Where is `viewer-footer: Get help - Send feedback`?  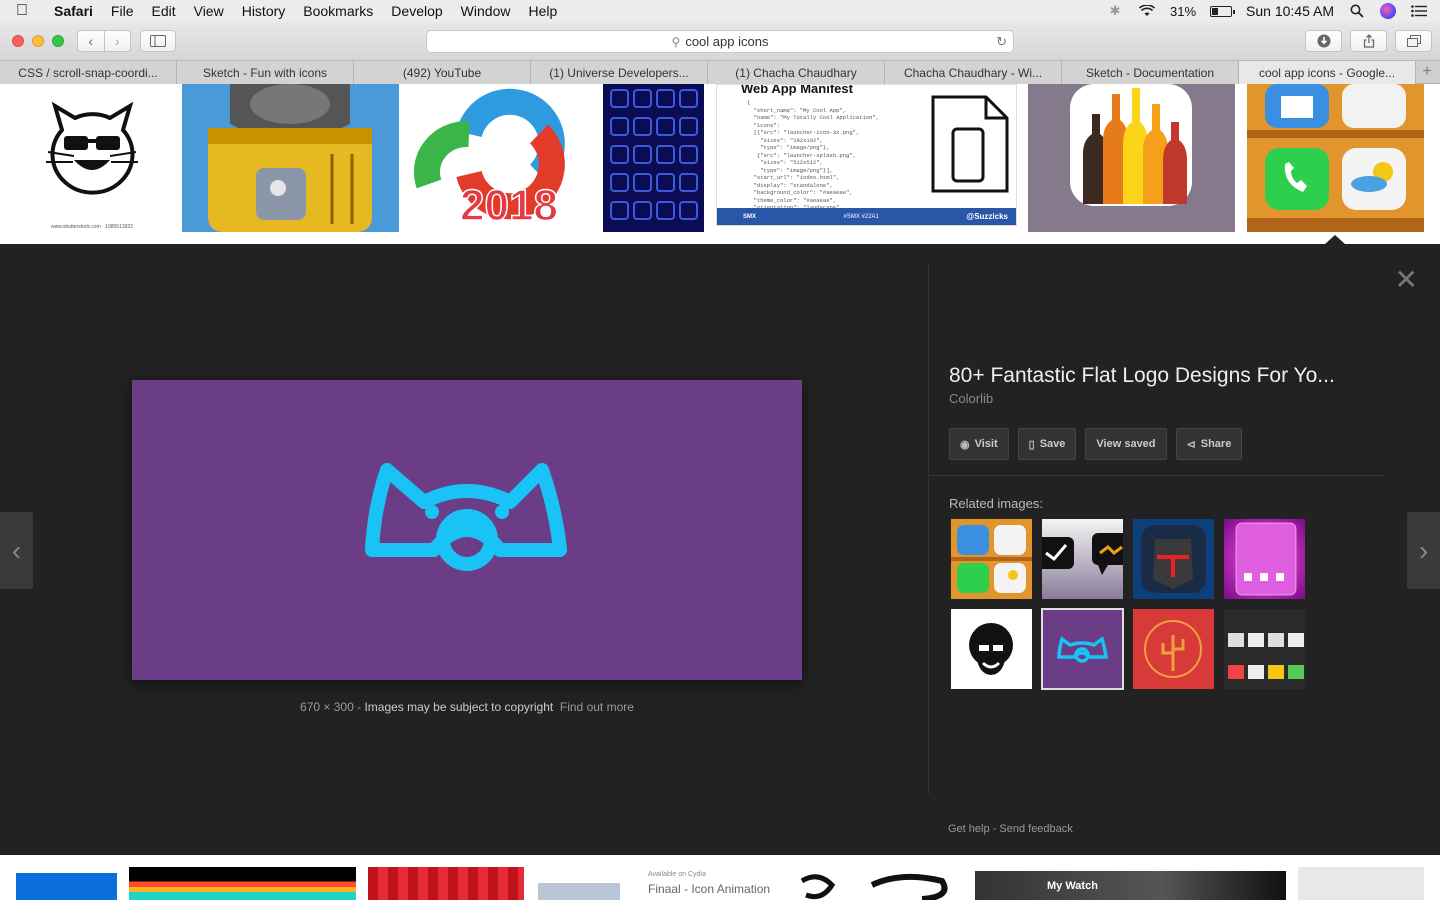 viewer-footer: Get help - Send feedback is located at coordinates (1010, 829).